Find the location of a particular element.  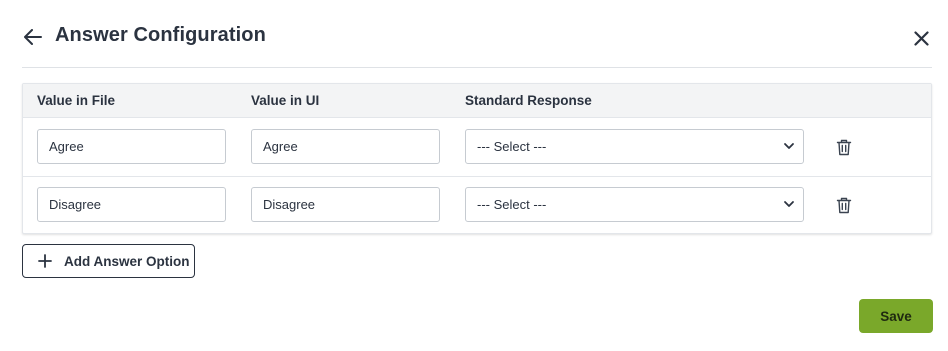

value-in-file-input: Disagree is located at coordinates (131, 204).